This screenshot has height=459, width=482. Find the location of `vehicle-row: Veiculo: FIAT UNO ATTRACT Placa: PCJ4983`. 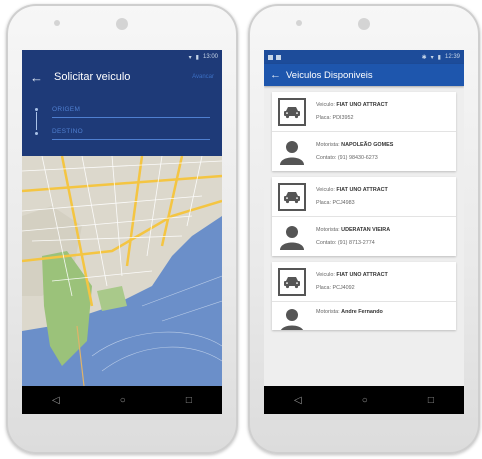

vehicle-row: Veiculo: FIAT UNO ATTRACT Placa: PCJ4983 is located at coordinates (364, 197).